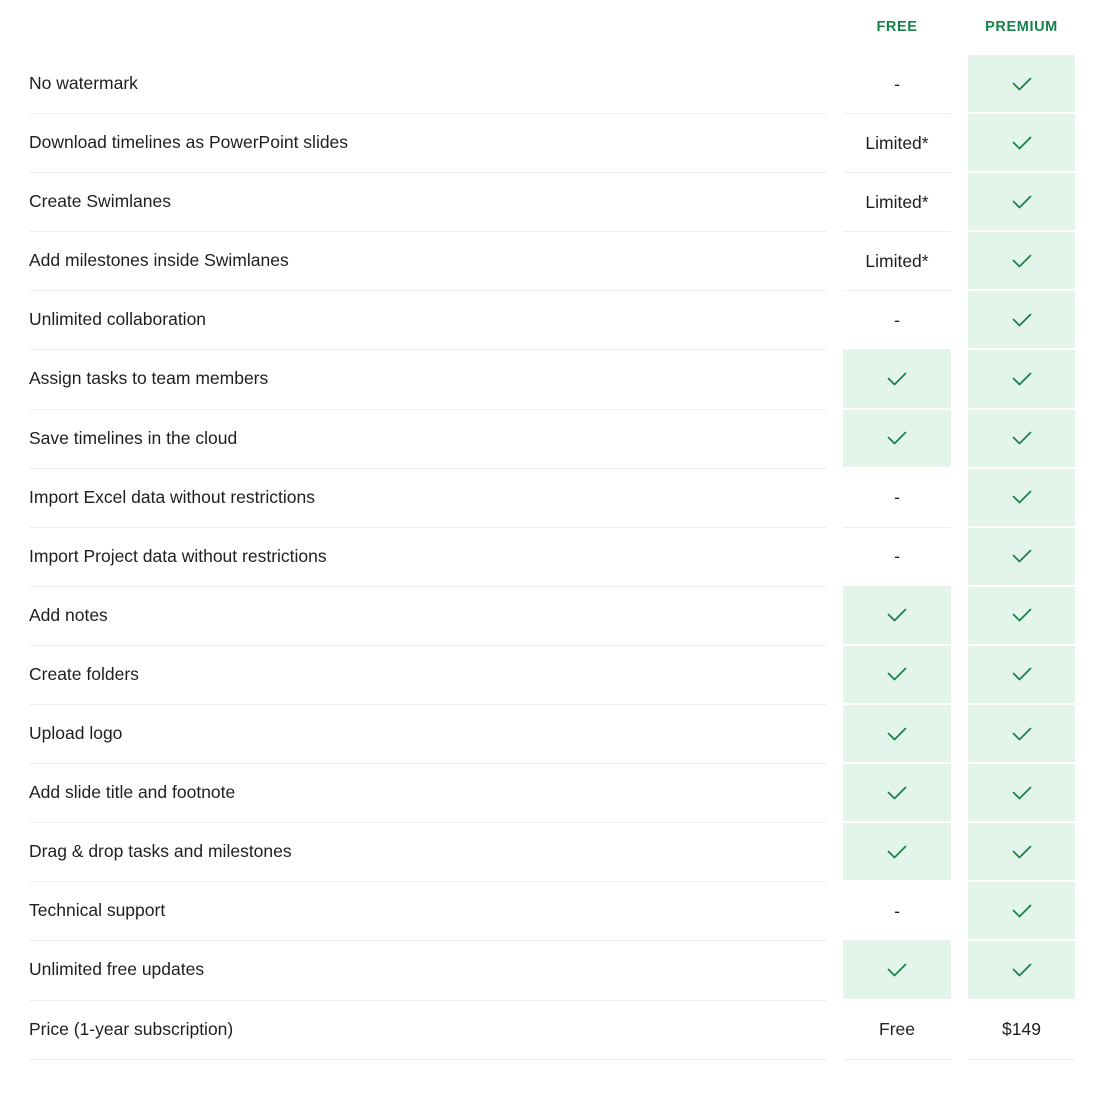  I want to click on feature-label: Import Project data without restrictions, so click(428, 557).